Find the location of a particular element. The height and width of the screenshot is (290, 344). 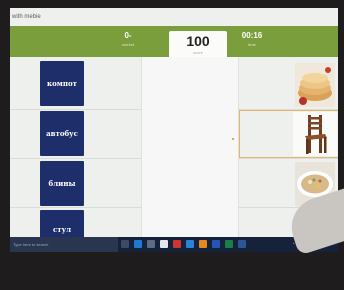

taskbar: Type here to search ^ ⊕ ⊖ ⊙ is located at coordinates (174, 244).